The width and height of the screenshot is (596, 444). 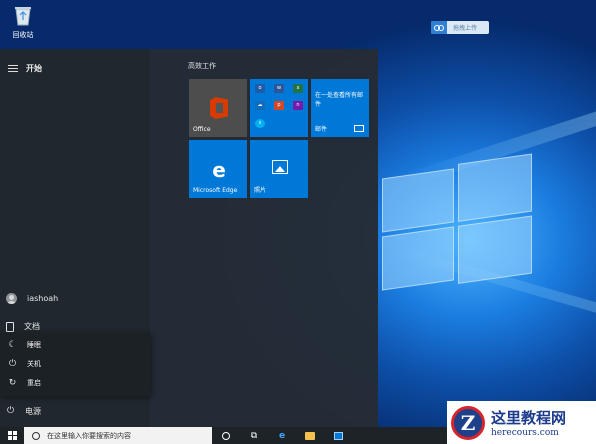 What do you see at coordinates (10, 326) in the screenshot?
I see `document-icon` at bounding box center [10, 326].